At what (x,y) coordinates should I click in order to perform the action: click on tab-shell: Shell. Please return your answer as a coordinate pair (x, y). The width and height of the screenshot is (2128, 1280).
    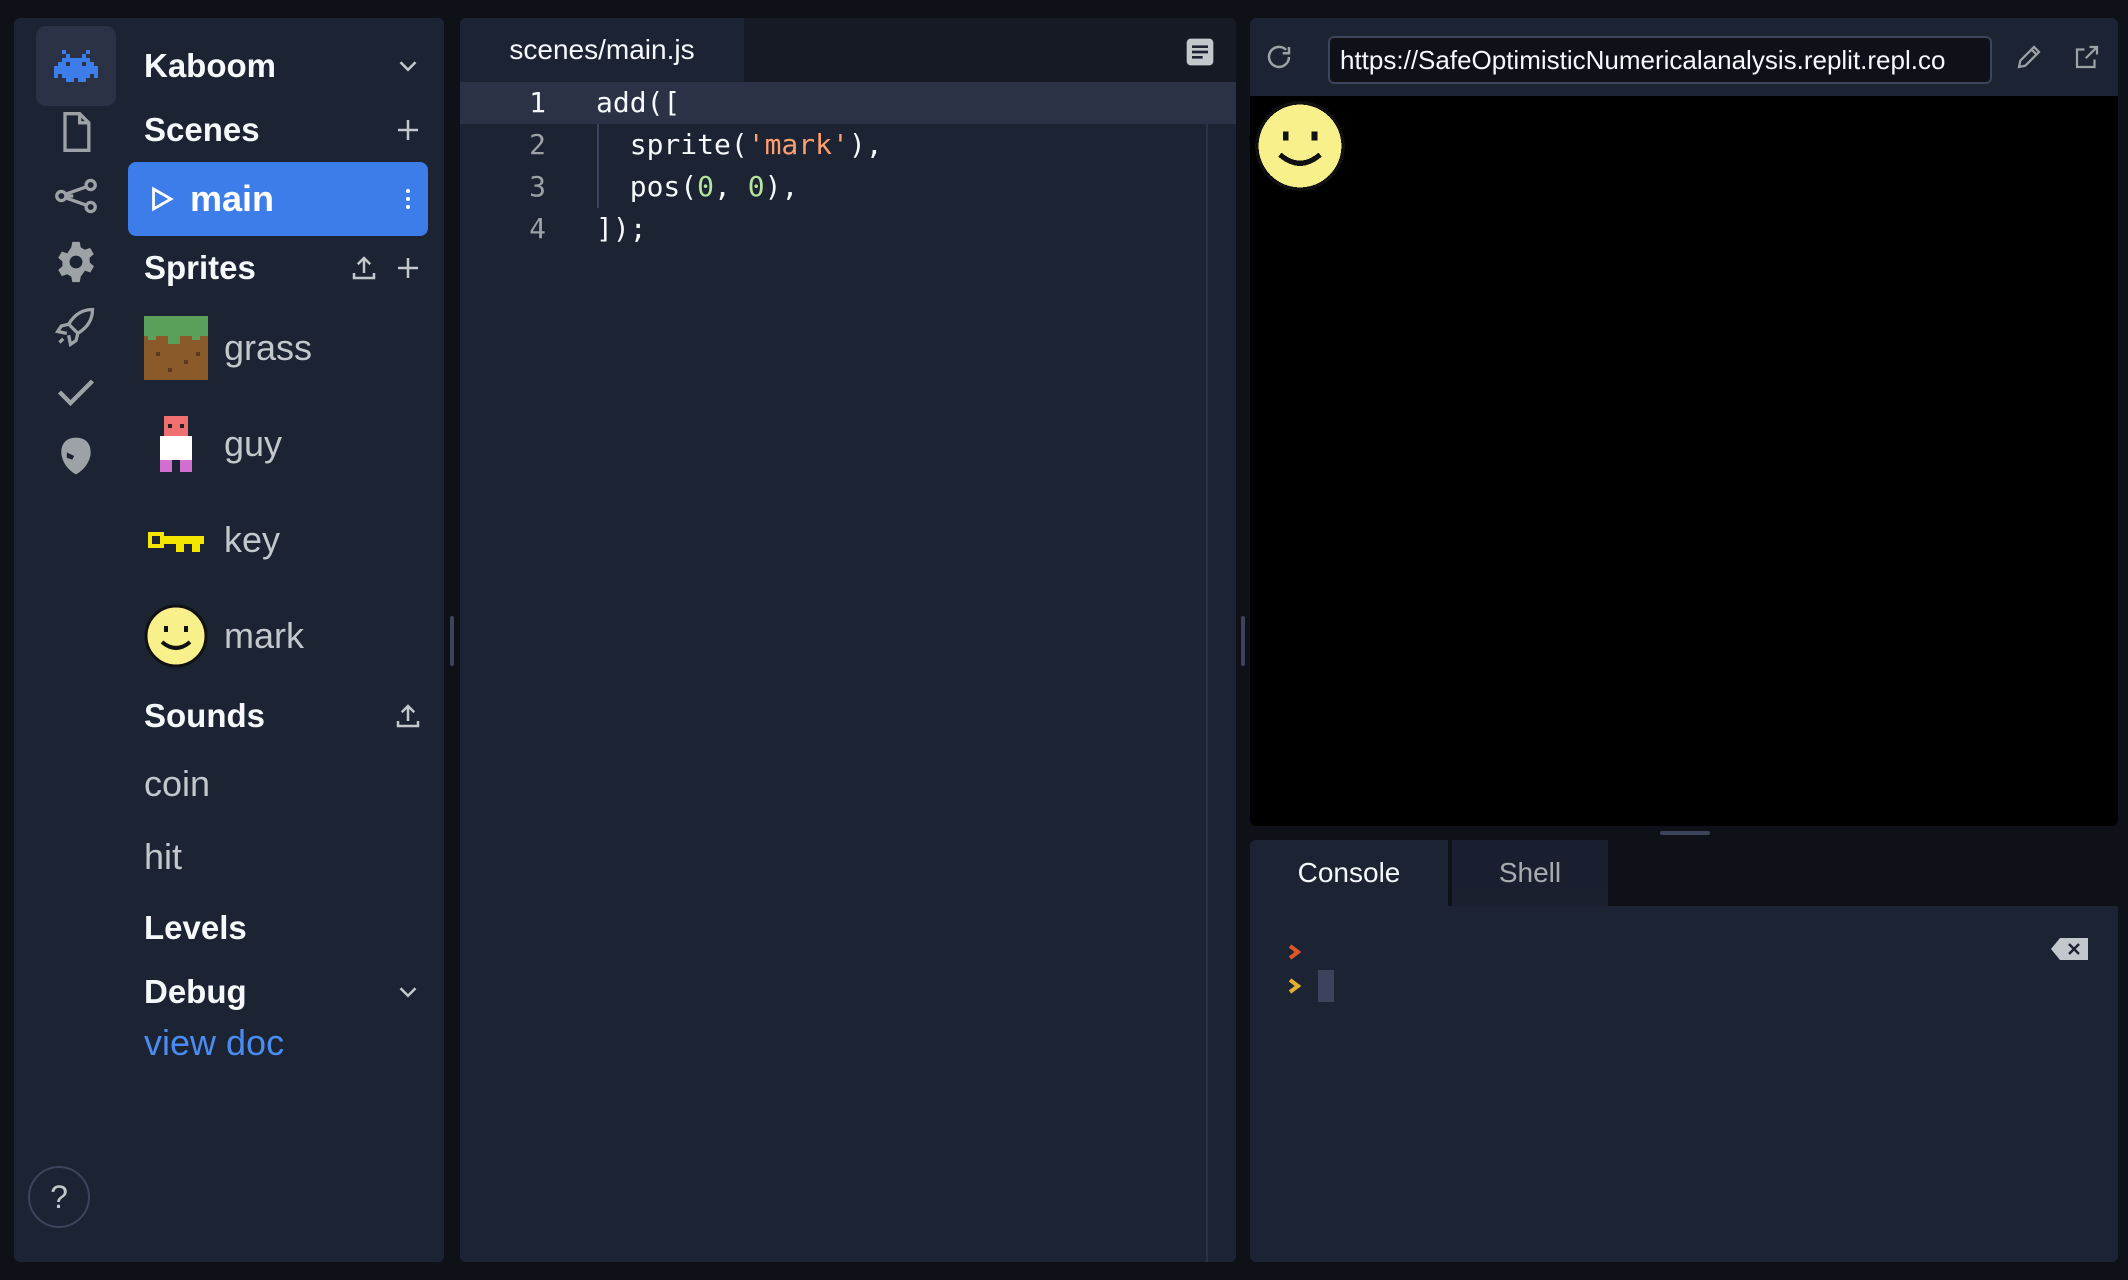
    Looking at the image, I should click on (1530, 873).